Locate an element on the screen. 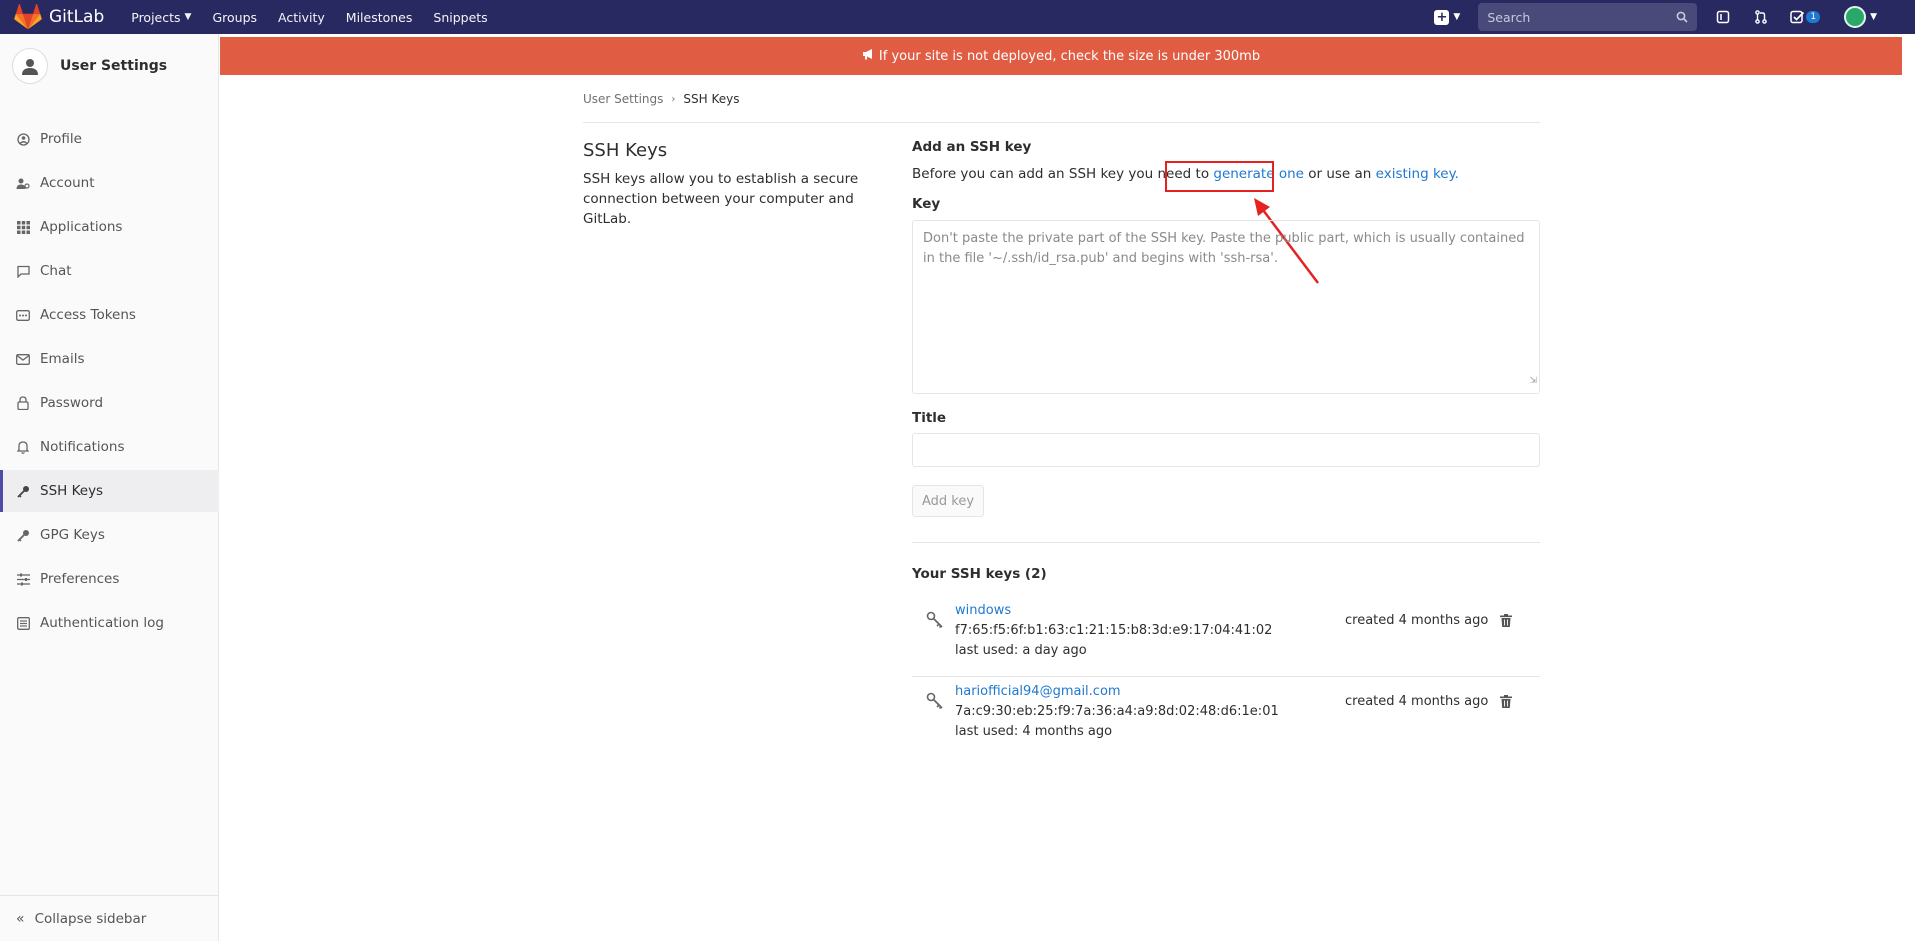 This screenshot has height=941, width=1915. nav-activity: Activity is located at coordinates (301, 17).